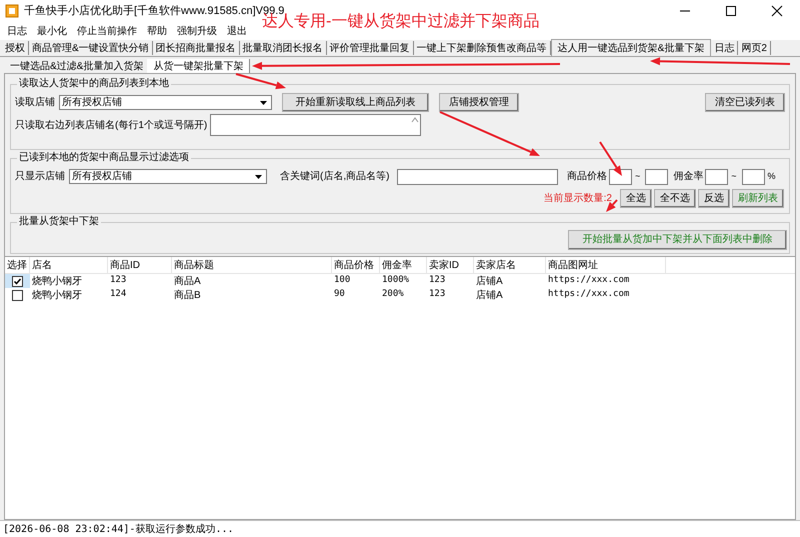 This screenshot has height=537, width=800. Describe the element at coordinates (35, 103) in the screenshot. I see `field-label: 读取店铺` at that location.